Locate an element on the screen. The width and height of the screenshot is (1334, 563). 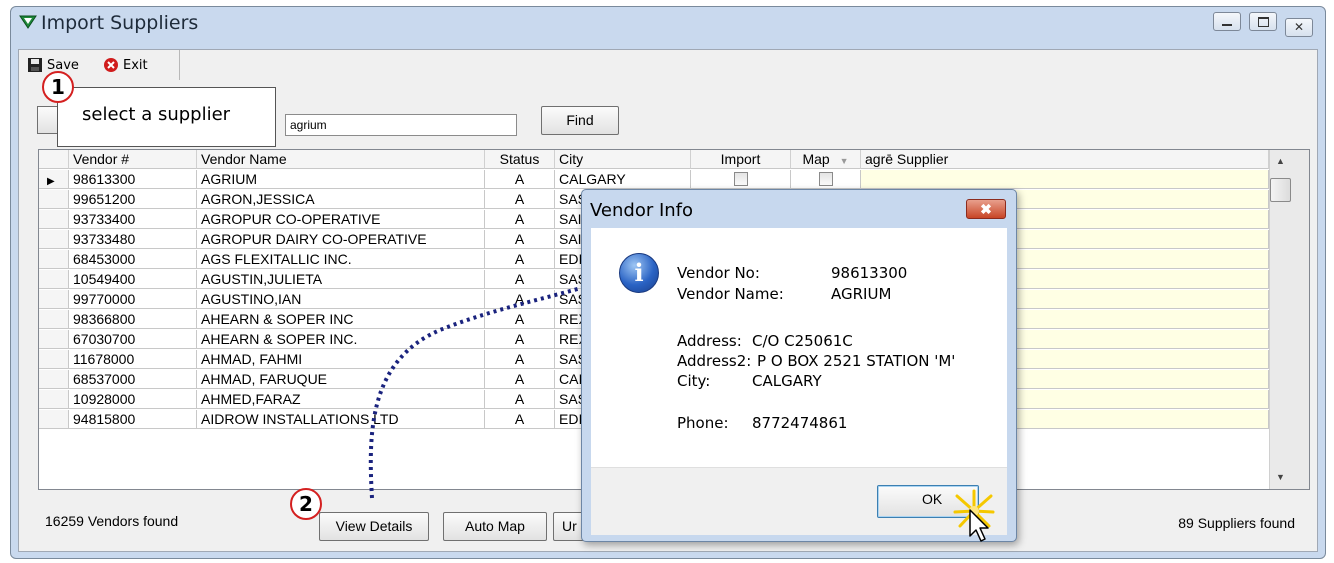
vendor-name-cell: AGRIUM is located at coordinates (341, 179).